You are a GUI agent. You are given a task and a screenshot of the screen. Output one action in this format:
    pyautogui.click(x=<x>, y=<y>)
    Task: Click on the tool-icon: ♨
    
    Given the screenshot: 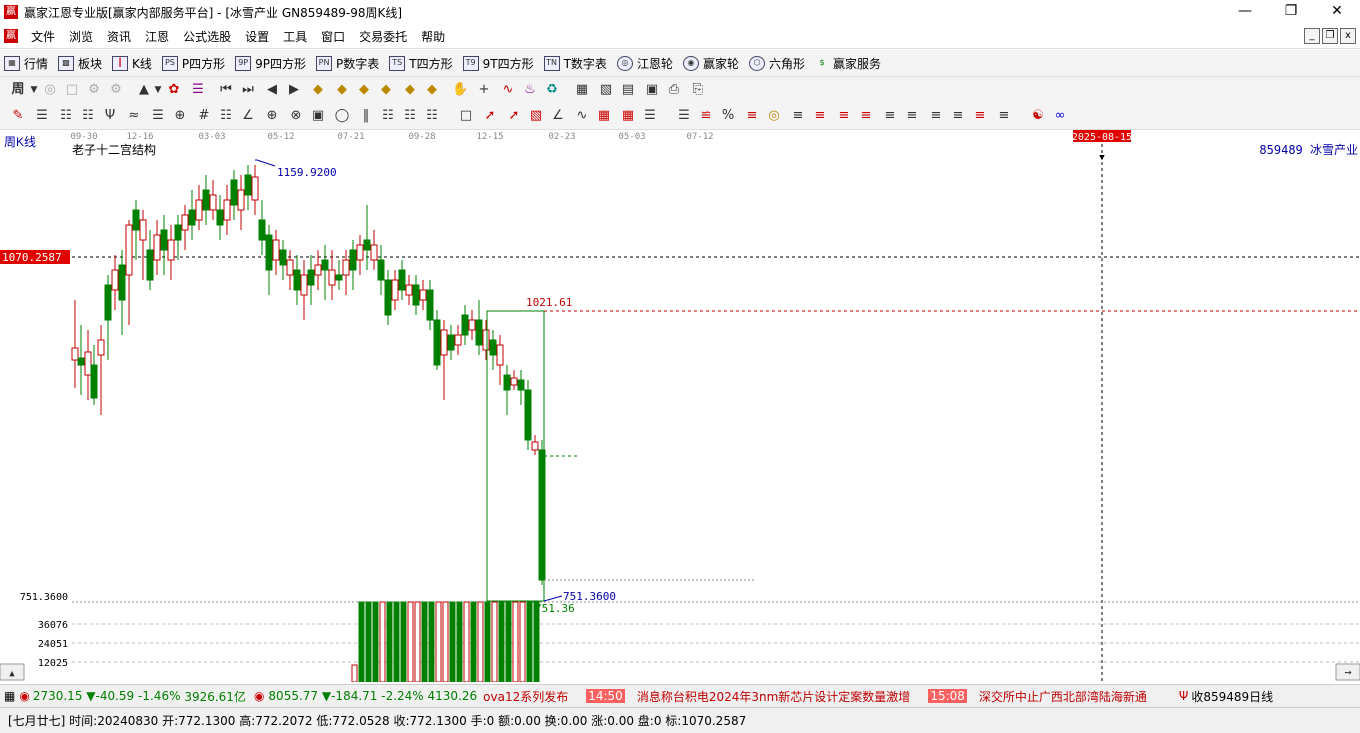 What is the action you would take?
    pyautogui.click(x=530, y=90)
    